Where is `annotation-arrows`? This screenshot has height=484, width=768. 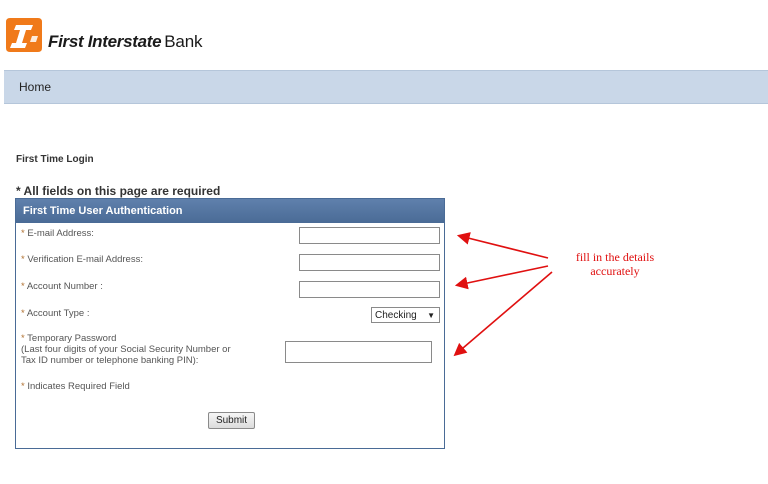 annotation-arrows is located at coordinates (503, 294).